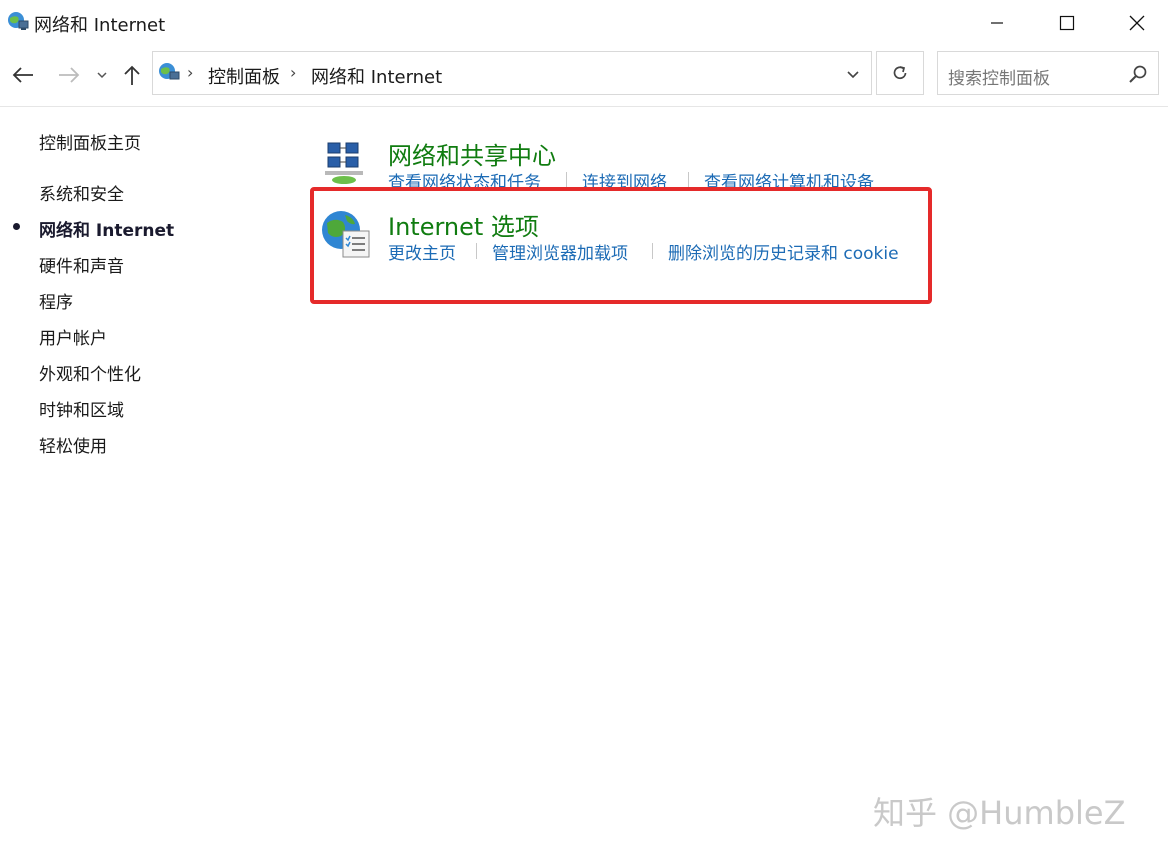  Describe the element at coordinates (244, 76) in the screenshot. I see `breadcrumb-control-panel: 控制面板` at that location.